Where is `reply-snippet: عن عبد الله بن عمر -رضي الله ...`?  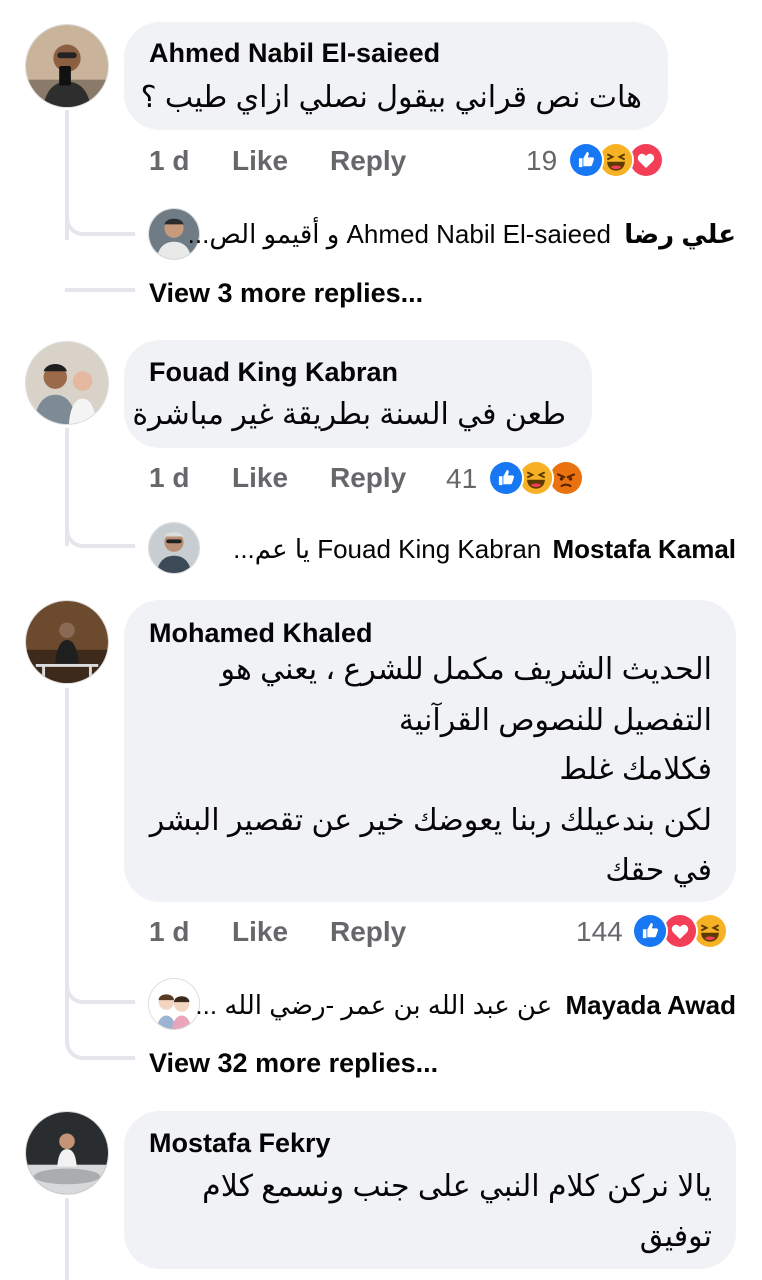 reply-snippet: عن عبد الله بن عمر -رضي الله ... is located at coordinates (374, 1005).